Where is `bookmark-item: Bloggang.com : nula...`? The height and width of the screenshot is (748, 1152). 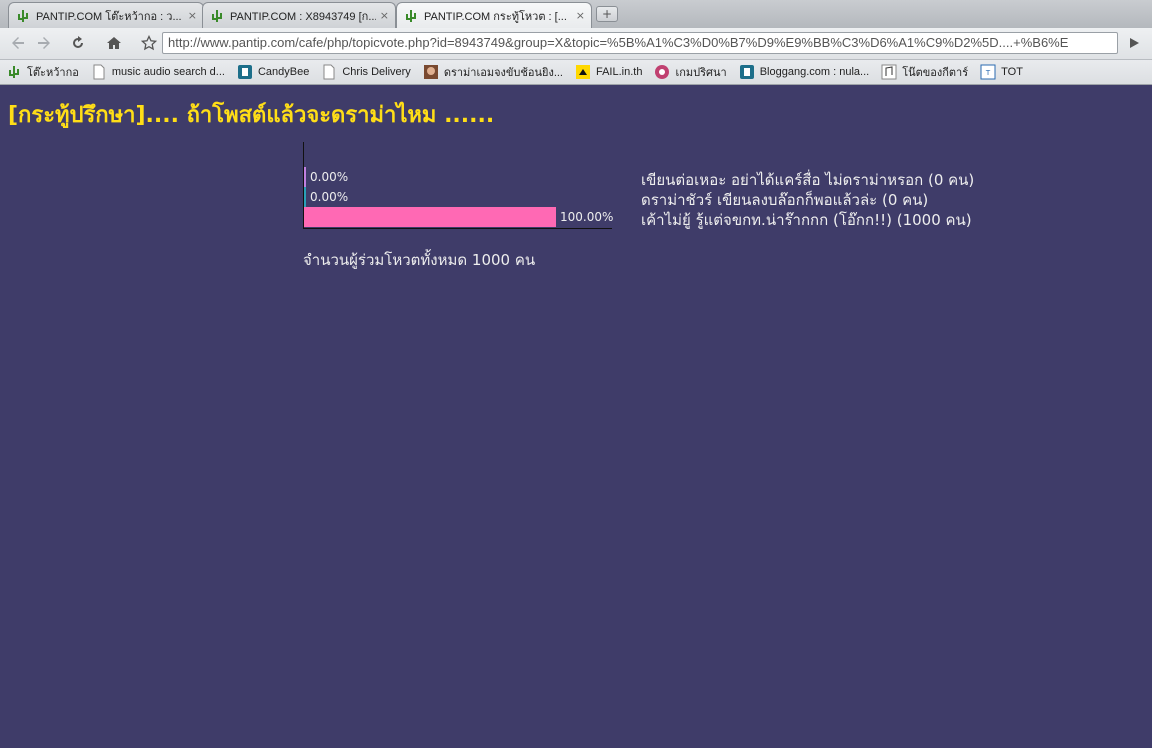 bookmark-item: Bloggang.com : nula... is located at coordinates (804, 72).